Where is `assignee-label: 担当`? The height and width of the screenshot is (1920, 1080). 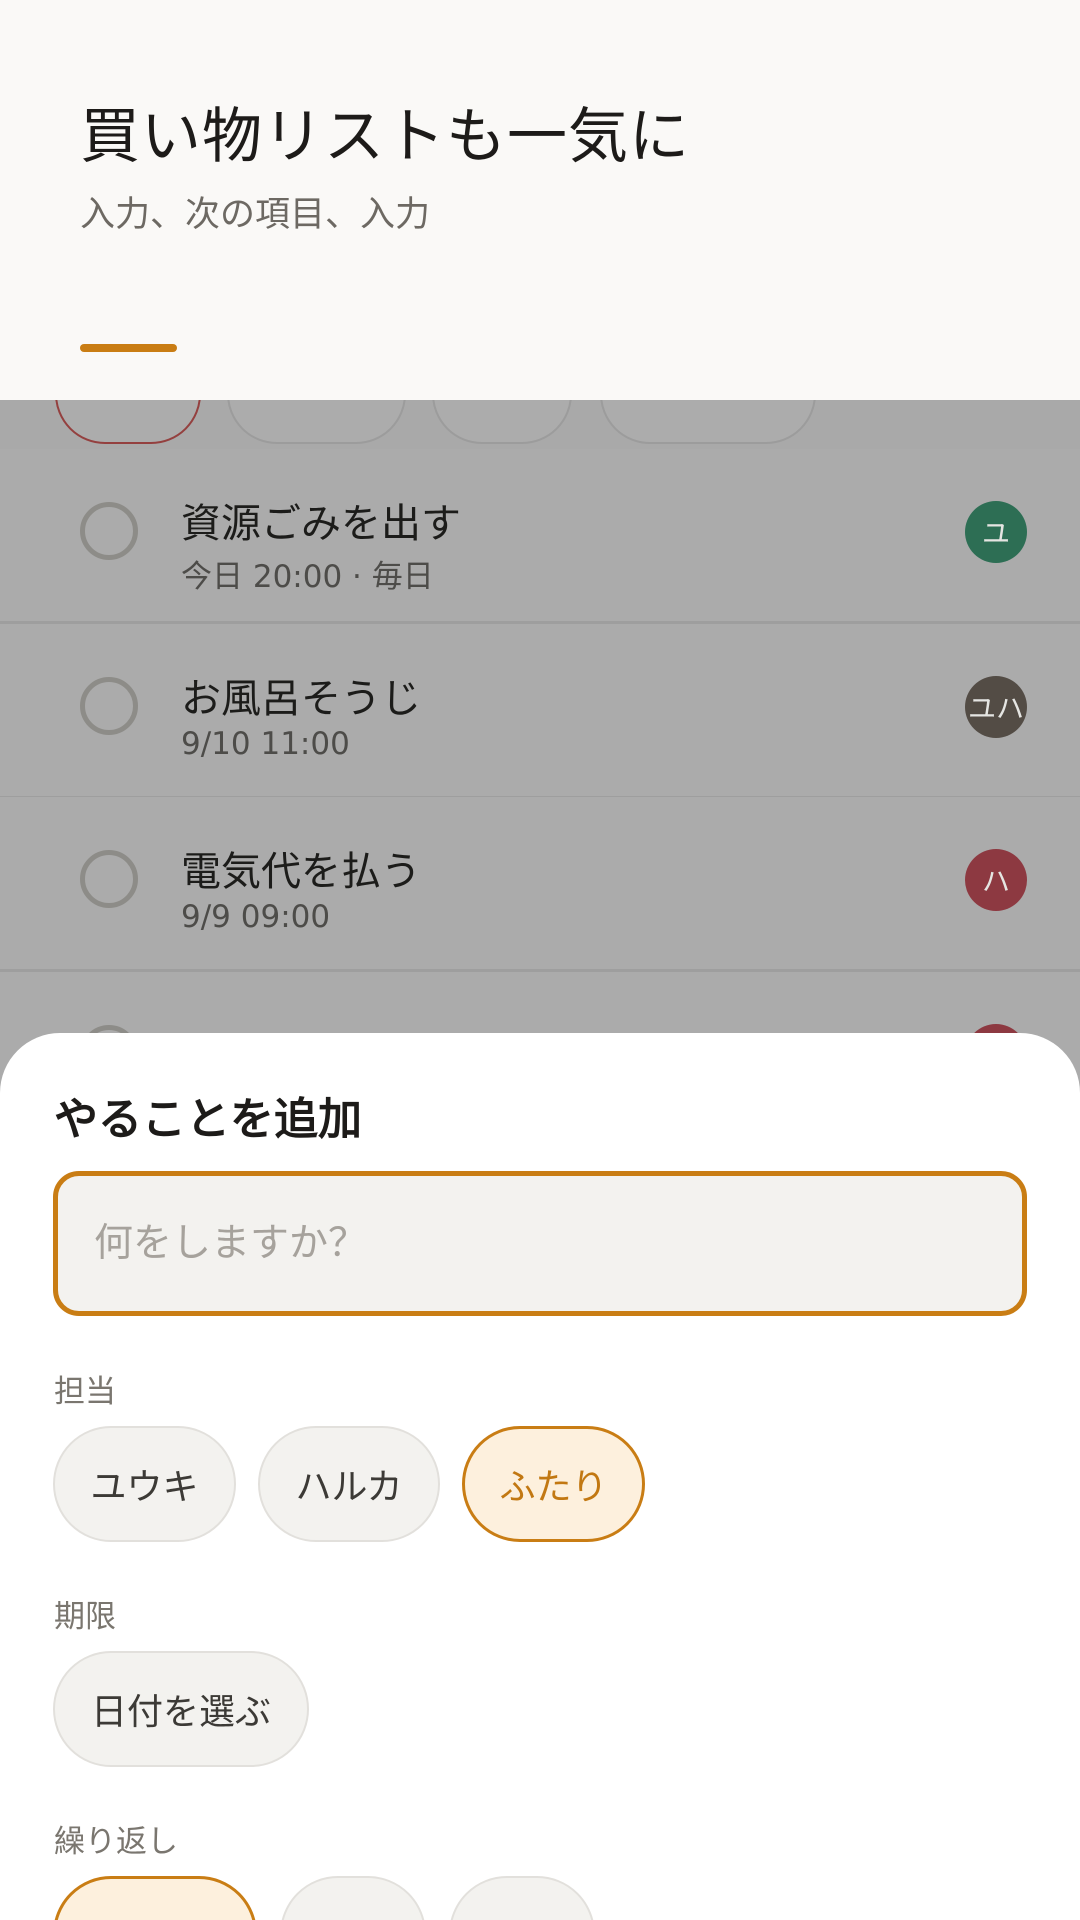 assignee-label: 担当 is located at coordinates (85, 1392).